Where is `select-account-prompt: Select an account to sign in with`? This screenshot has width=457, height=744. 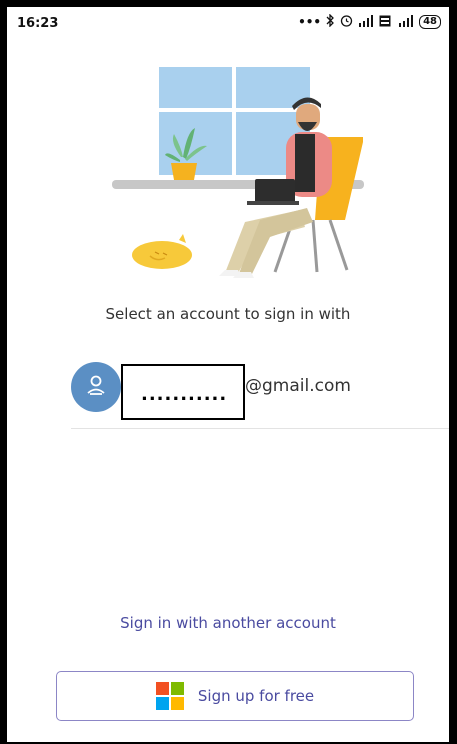
select-account-prompt: Select an account to sign in with is located at coordinates (228, 314).